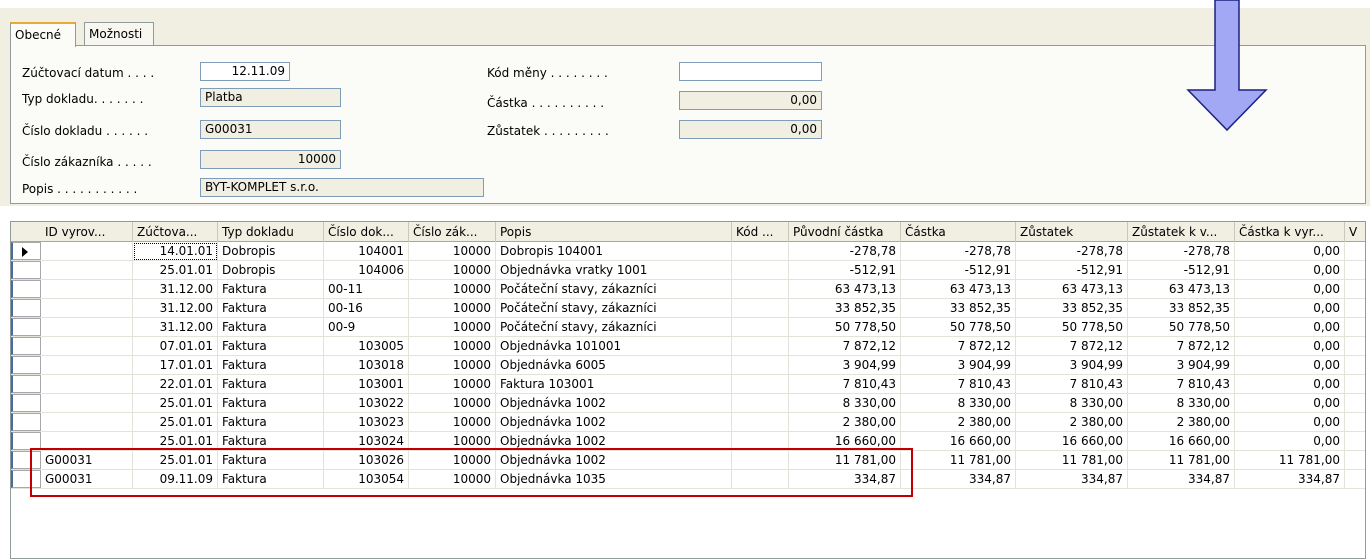  Describe the element at coordinates (958, 232) in the screenshot. I see `header-col-castka: Částka` at that location.